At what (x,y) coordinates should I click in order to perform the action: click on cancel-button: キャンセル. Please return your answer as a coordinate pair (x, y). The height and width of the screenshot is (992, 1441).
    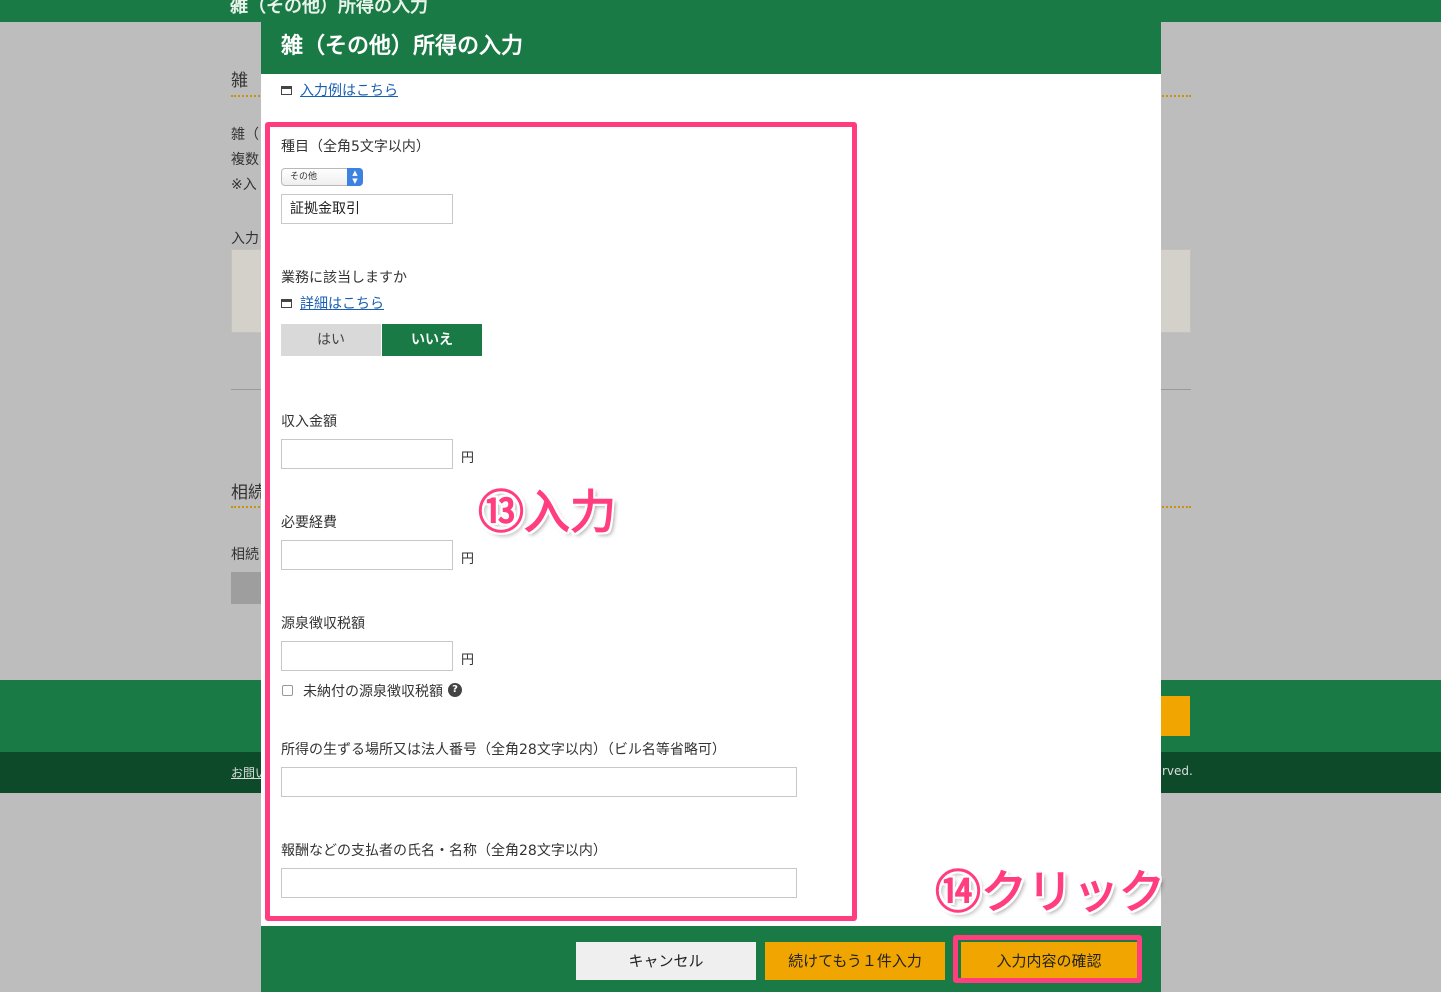
    Looking at the image, I should click on (666, 961).